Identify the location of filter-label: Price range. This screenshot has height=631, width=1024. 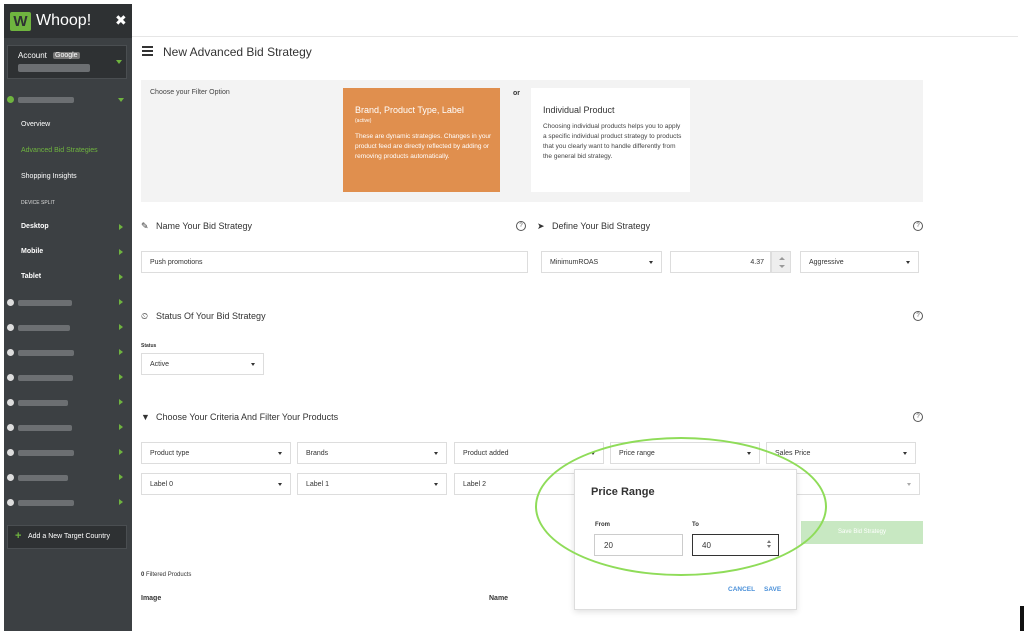
(637, 453).